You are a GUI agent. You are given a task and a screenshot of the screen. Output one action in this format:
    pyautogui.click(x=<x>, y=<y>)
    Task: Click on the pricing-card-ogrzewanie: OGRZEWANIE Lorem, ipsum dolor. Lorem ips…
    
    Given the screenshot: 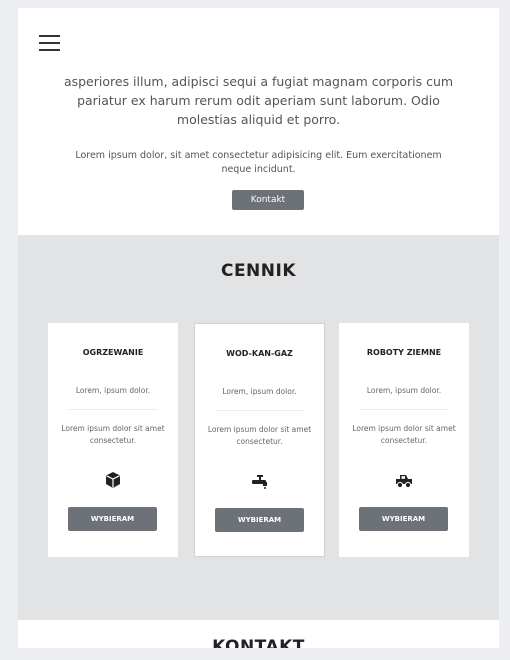 What is the action you would take?
    pyautogui.click(x=113, y=440)
    